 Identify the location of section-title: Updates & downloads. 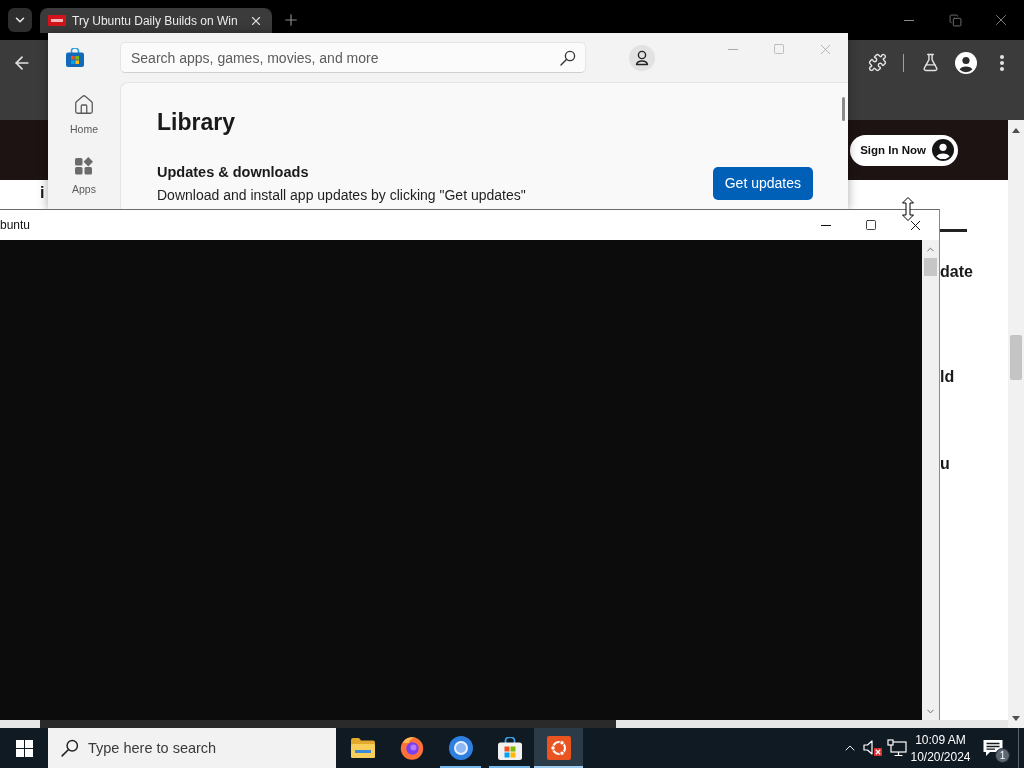
(233, 172).